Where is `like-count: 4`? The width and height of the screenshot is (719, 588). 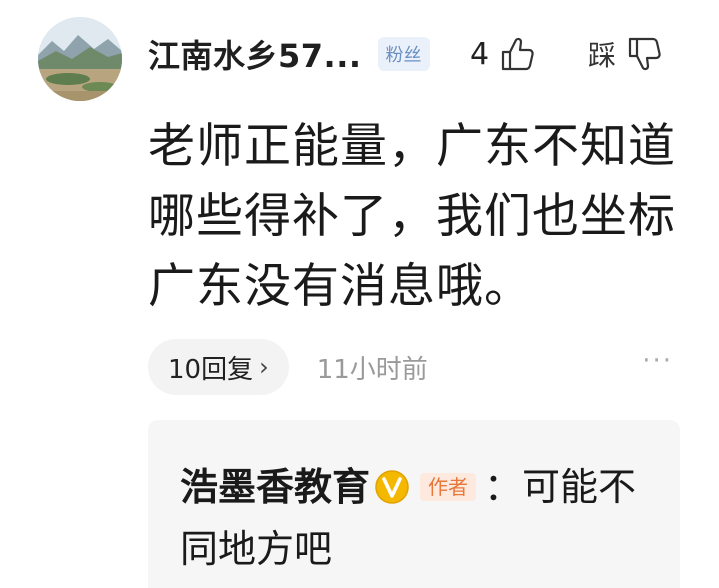
like-count: 4 is located at coordinates (480, 54).